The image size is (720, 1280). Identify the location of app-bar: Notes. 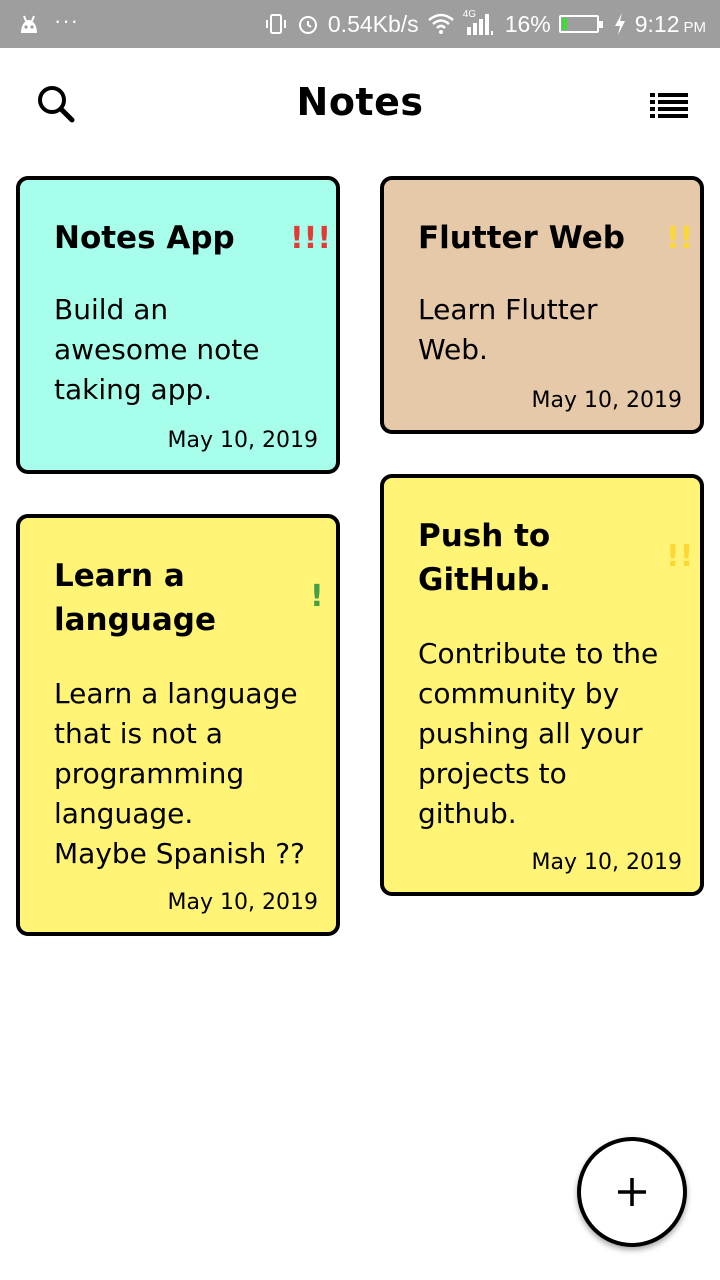
(360, 104).